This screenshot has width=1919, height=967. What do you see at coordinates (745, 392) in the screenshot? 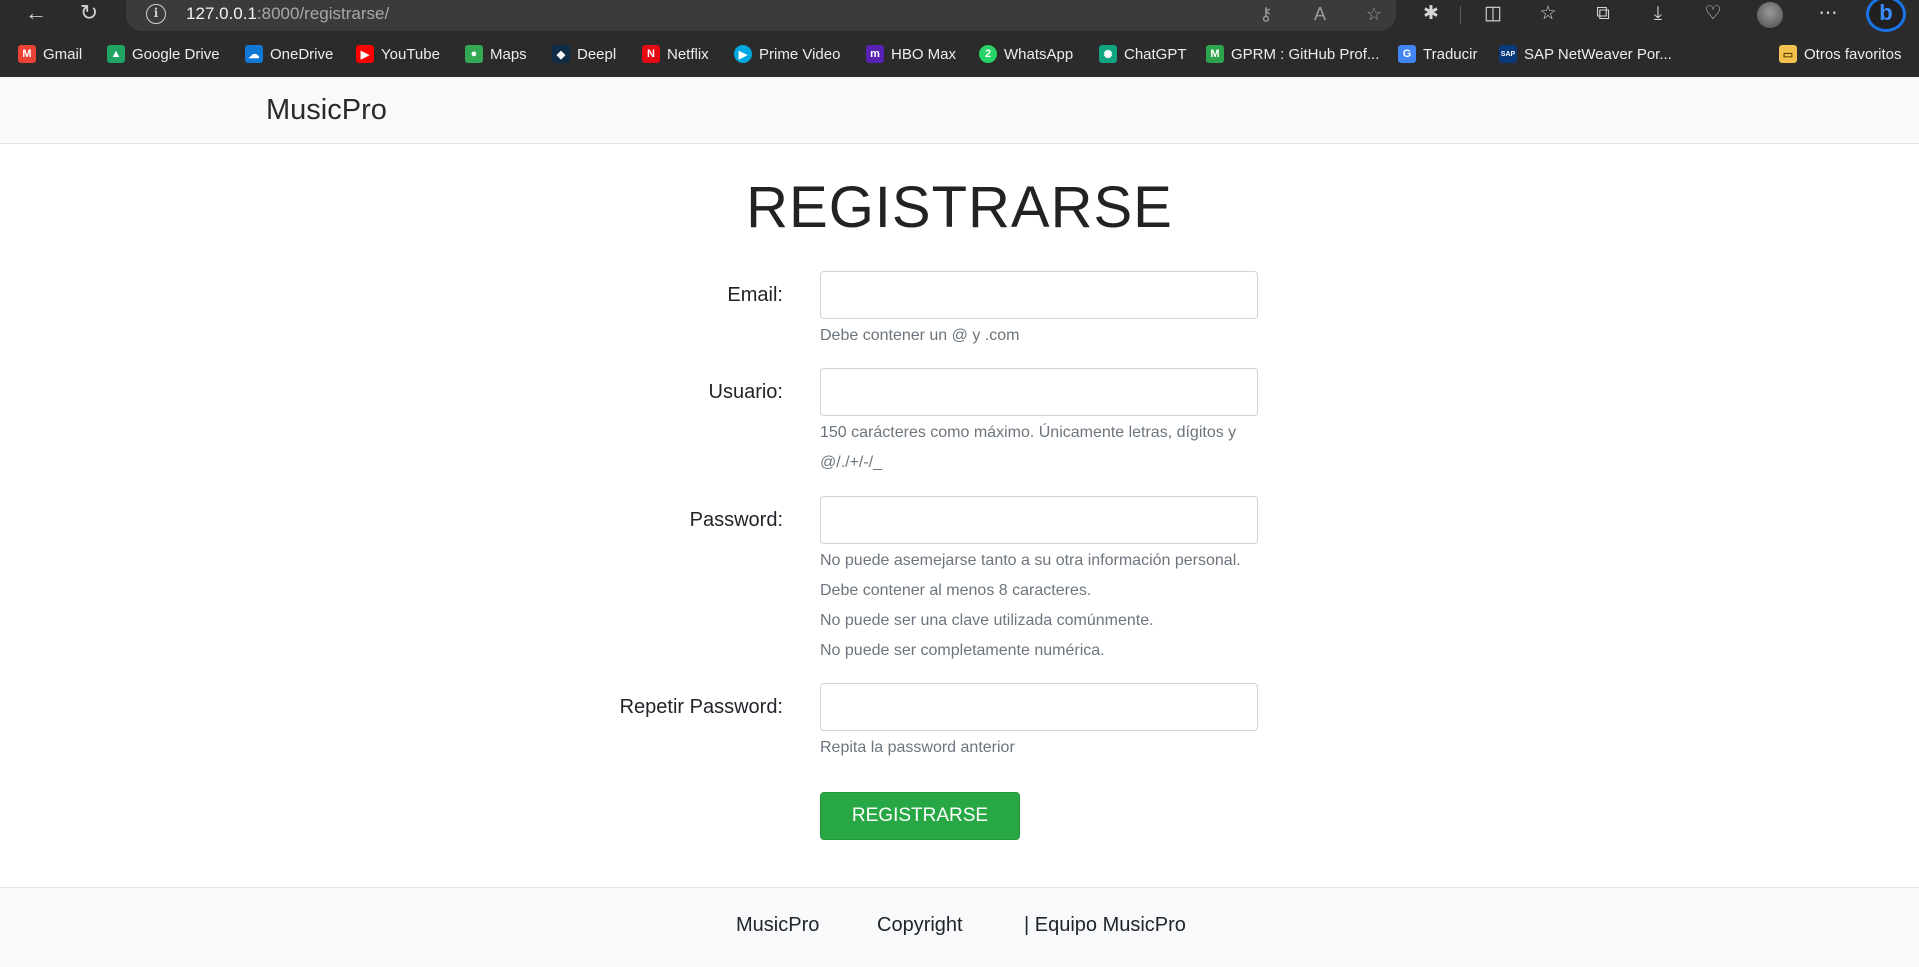
I see `username-label: Usuario:` at bounding box center [745, 392].